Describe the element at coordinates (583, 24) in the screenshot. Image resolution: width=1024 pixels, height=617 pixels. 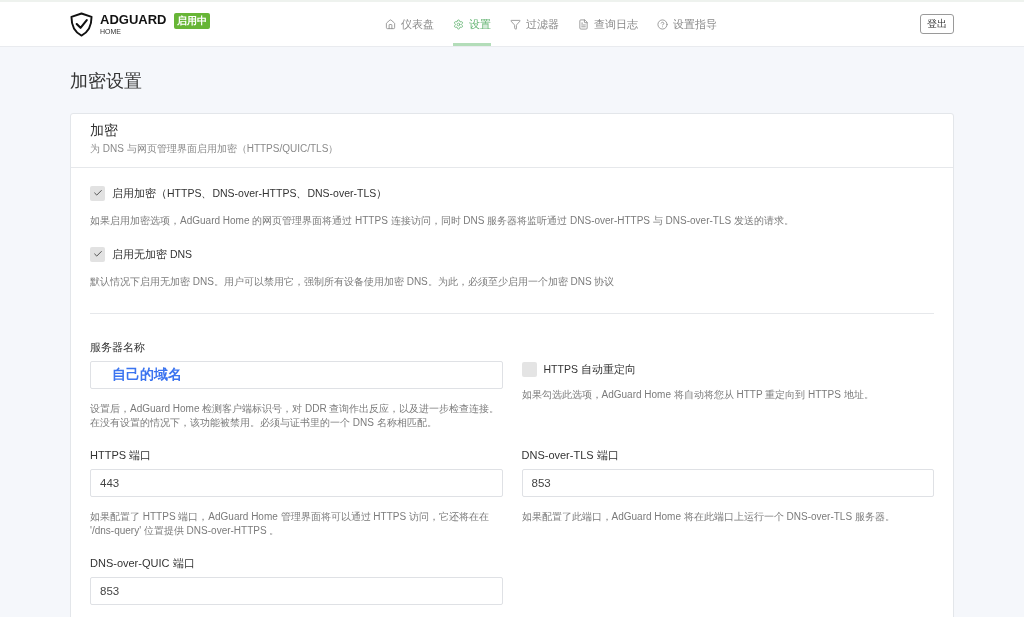
I see `document-icon` at that location.